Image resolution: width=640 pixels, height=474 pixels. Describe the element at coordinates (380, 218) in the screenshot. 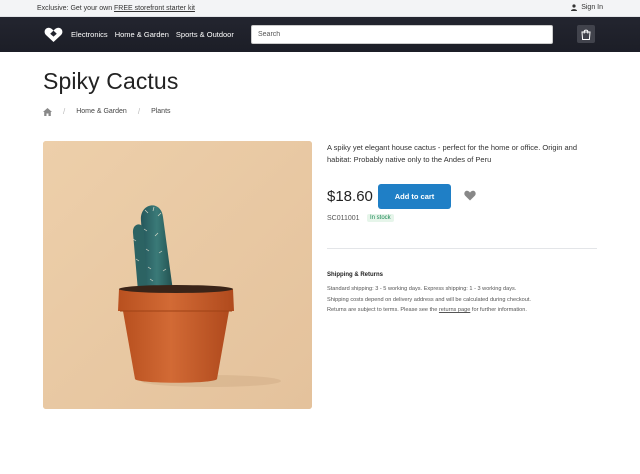

I see `stock-badge: In stock` at that location.